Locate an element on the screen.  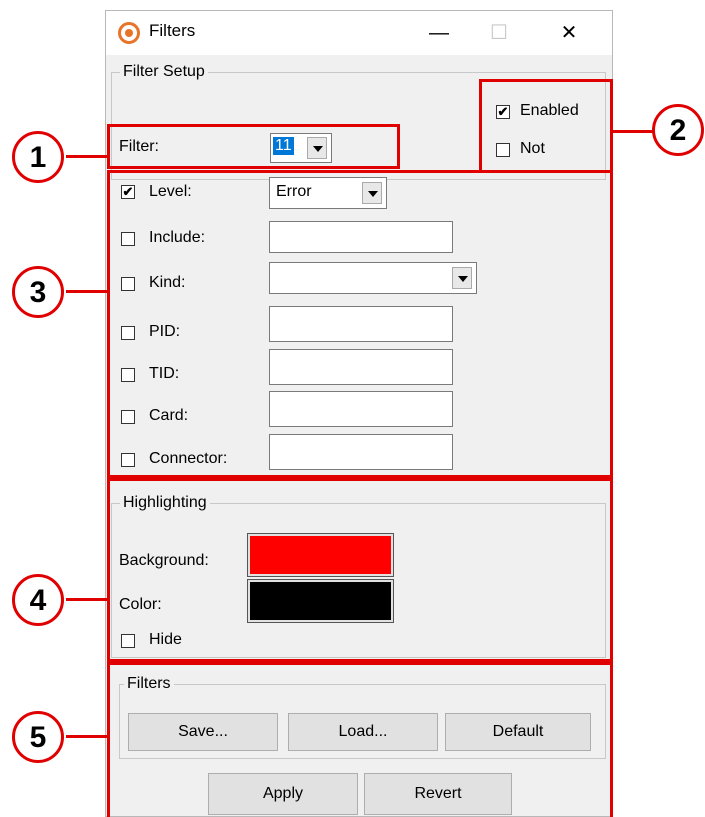
minimize-button: — is located at coordinates (439, 33).